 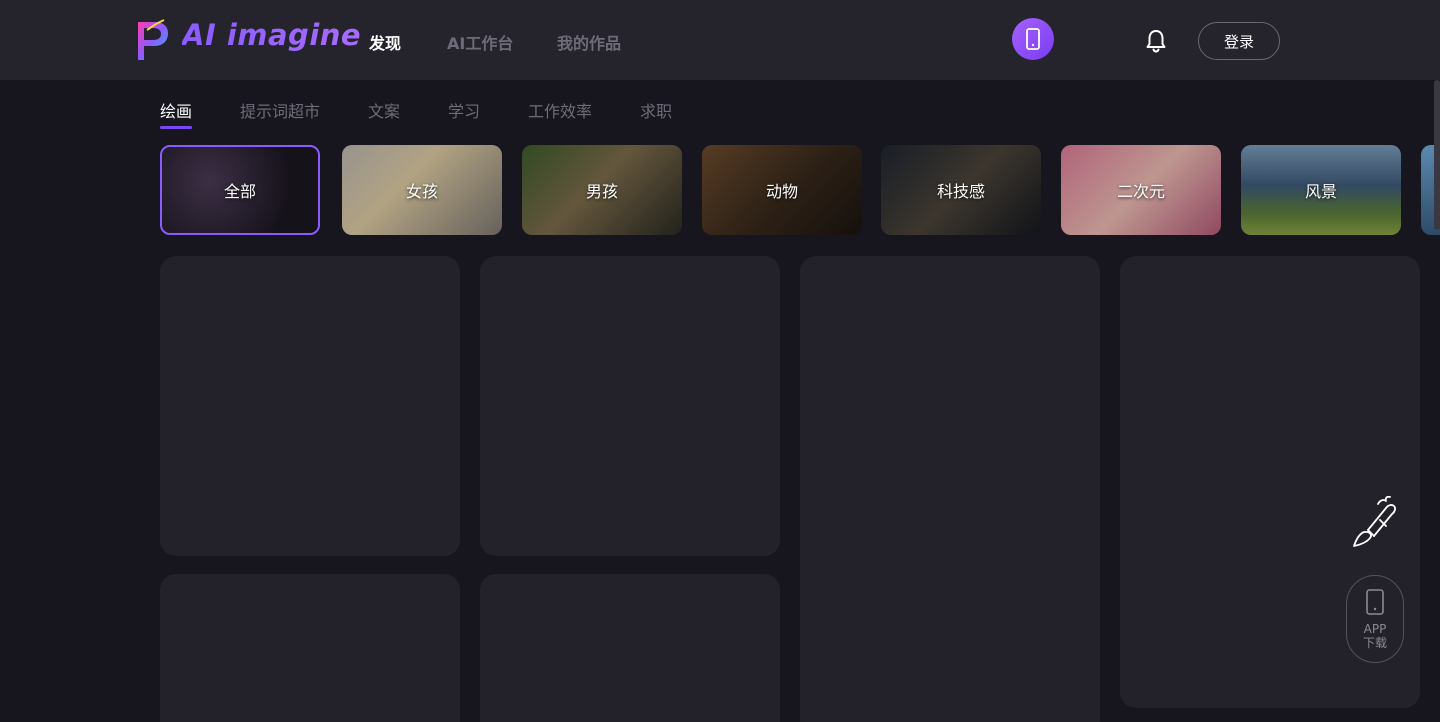 I want to click on category-label: 女孩, so click(x=421, y=191).